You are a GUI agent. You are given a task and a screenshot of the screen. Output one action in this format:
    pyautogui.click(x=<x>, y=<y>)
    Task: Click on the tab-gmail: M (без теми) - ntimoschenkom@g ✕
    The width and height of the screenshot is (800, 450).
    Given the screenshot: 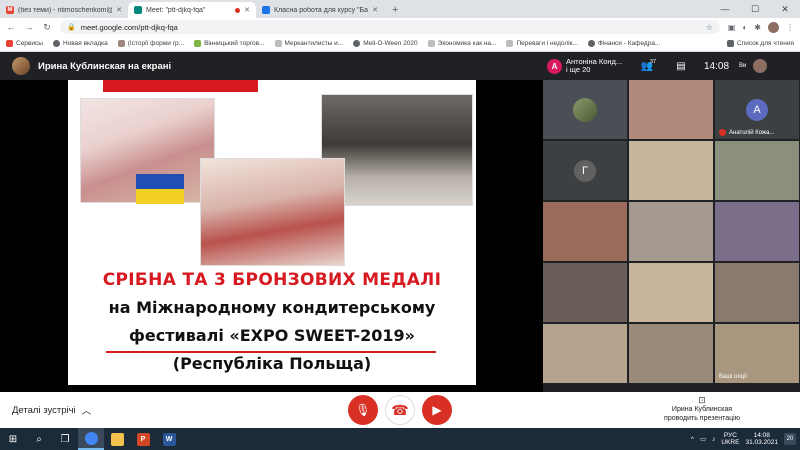 What is the action you would take?
    pyautogui.click(x=64, y=10)
    